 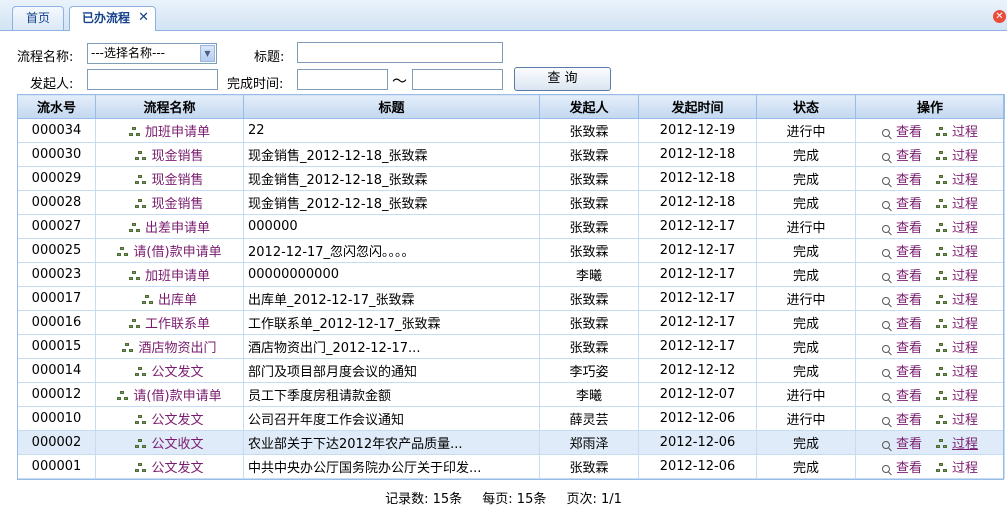 What do you see at coordinates (697, 106) in the screenshot?
I see `col-header-time: 发起时间` at bounding box center [697, 106].